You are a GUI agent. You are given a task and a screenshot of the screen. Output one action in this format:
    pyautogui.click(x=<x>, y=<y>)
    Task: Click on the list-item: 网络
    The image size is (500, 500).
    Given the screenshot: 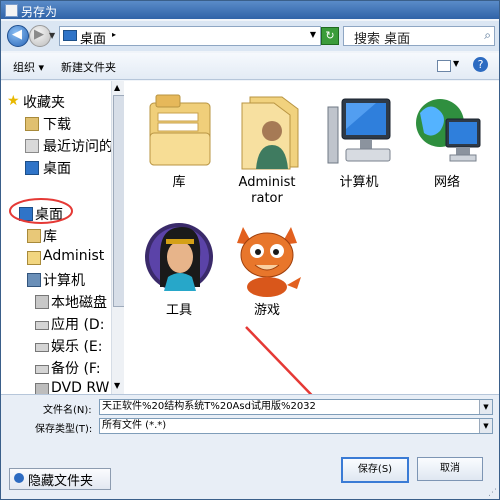 What is the action you would take?
    pyautogui.click(x=447, y=139)
    